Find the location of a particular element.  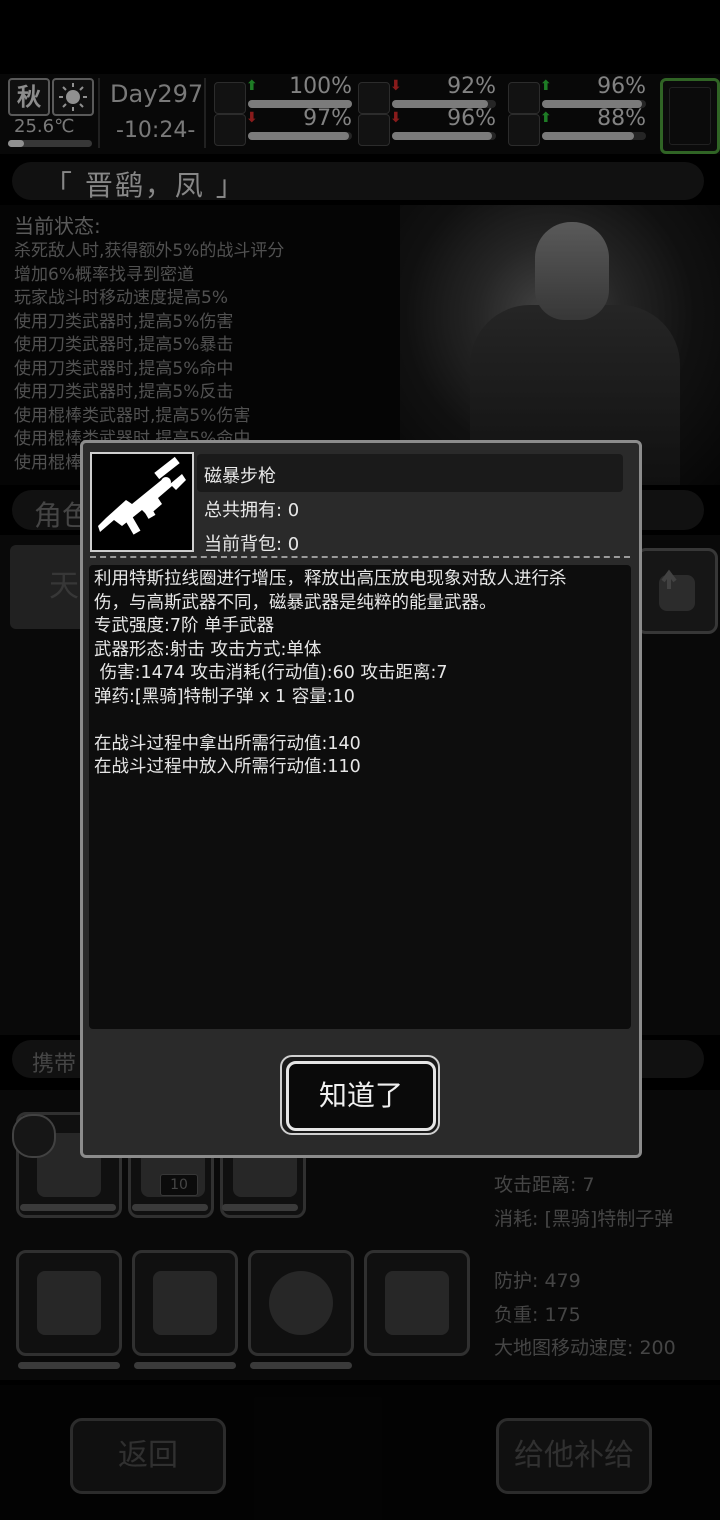

item-owned-count: 总共拥有: 0 is located at coordinates (252, 510).